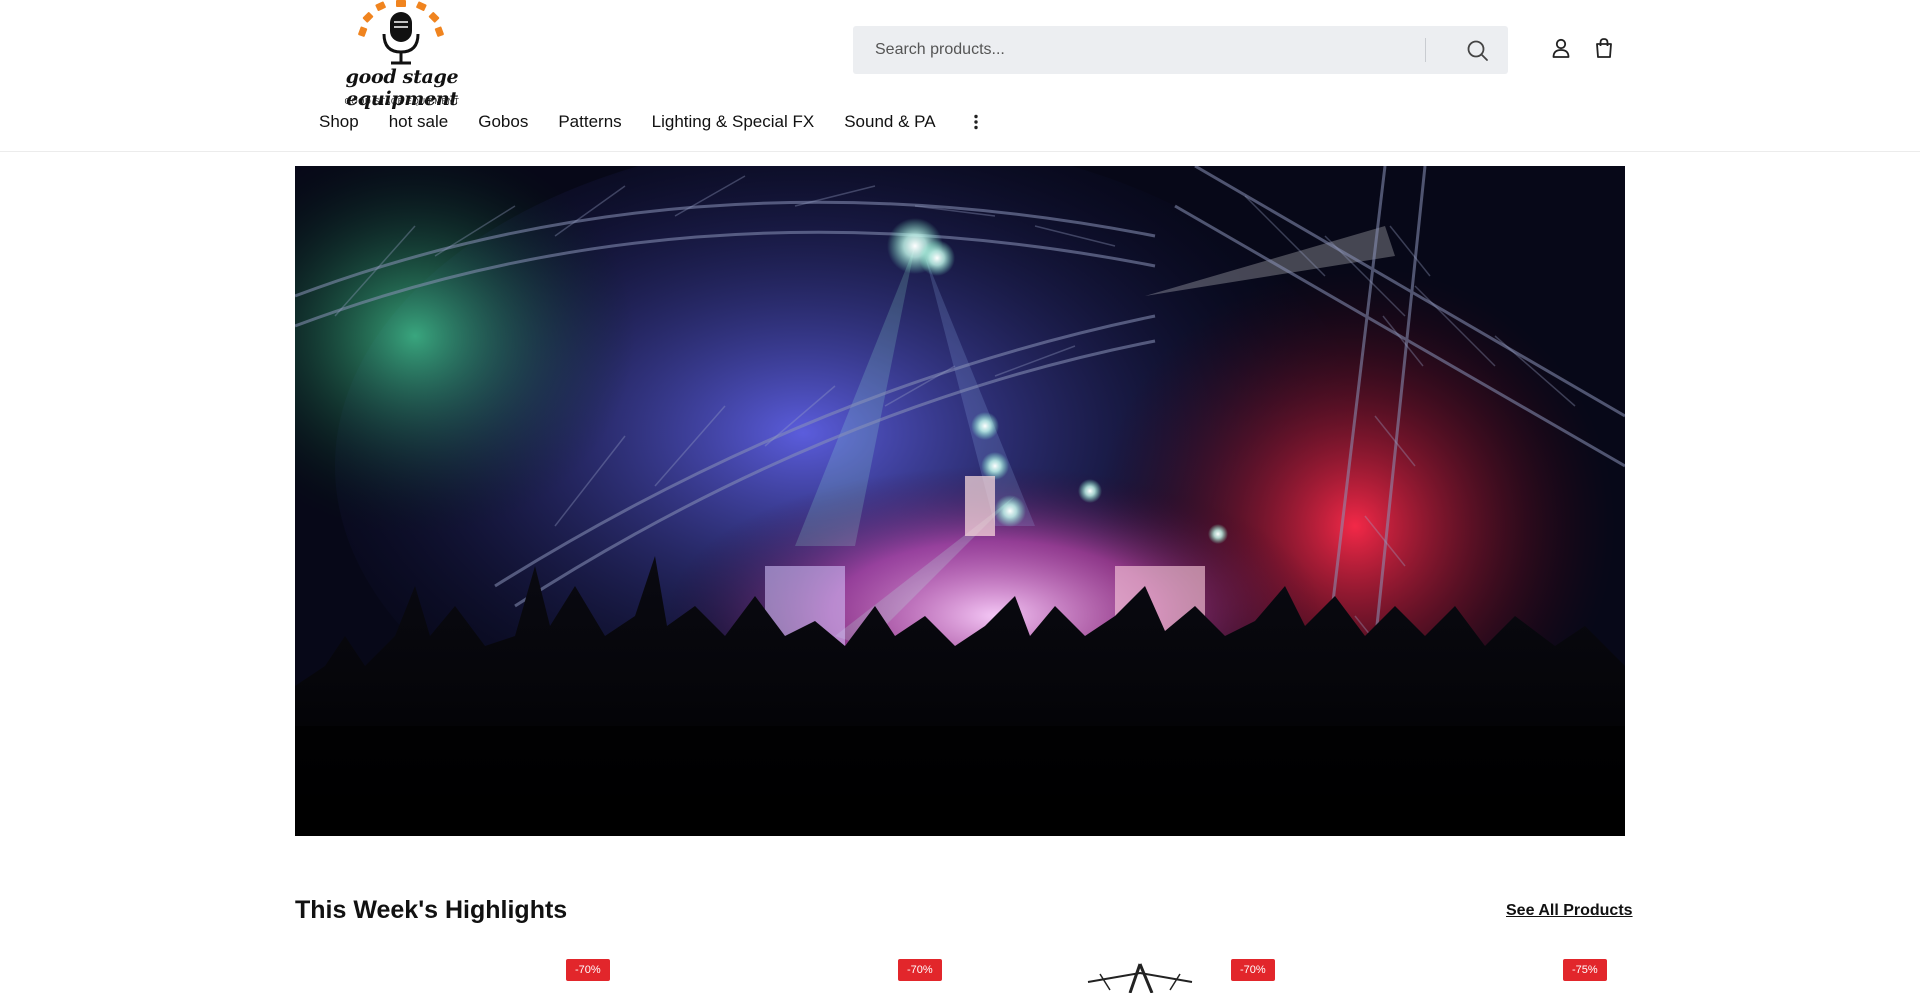 The image size is (1920, 993). I want to click on search-bar, so click(1180, 50).